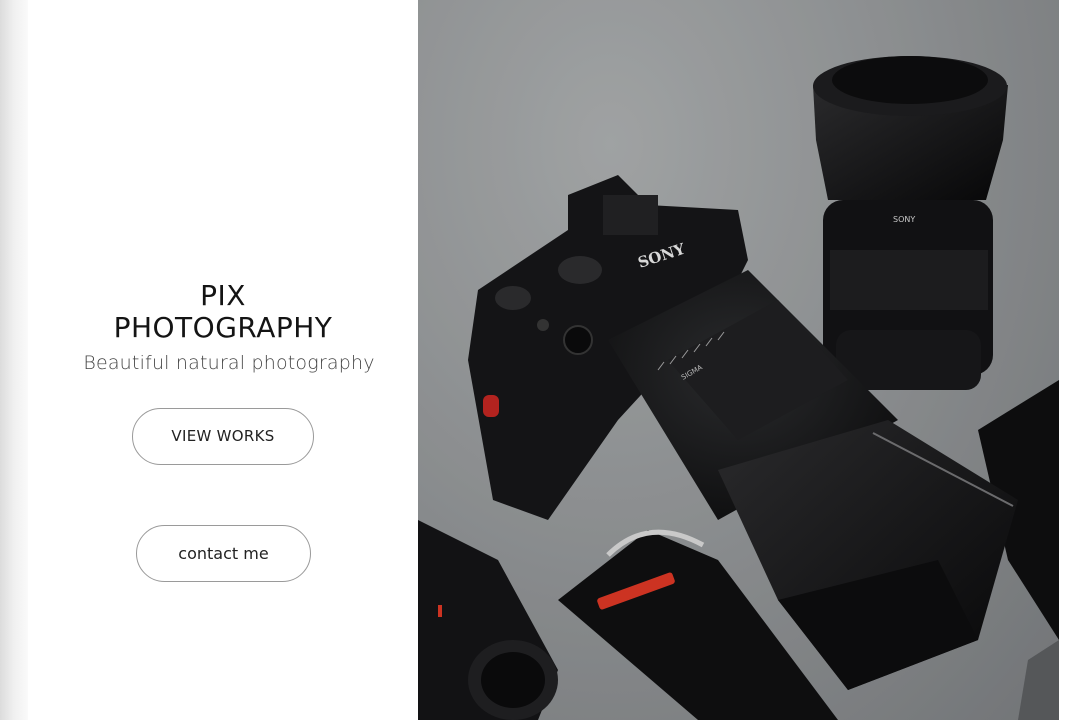 Image resolution: width=1088 pixels, height=720 pixels. Describe the element at coordinates (223, 295) in the screenshot. I see `site-title-line1: PIX` at that location.